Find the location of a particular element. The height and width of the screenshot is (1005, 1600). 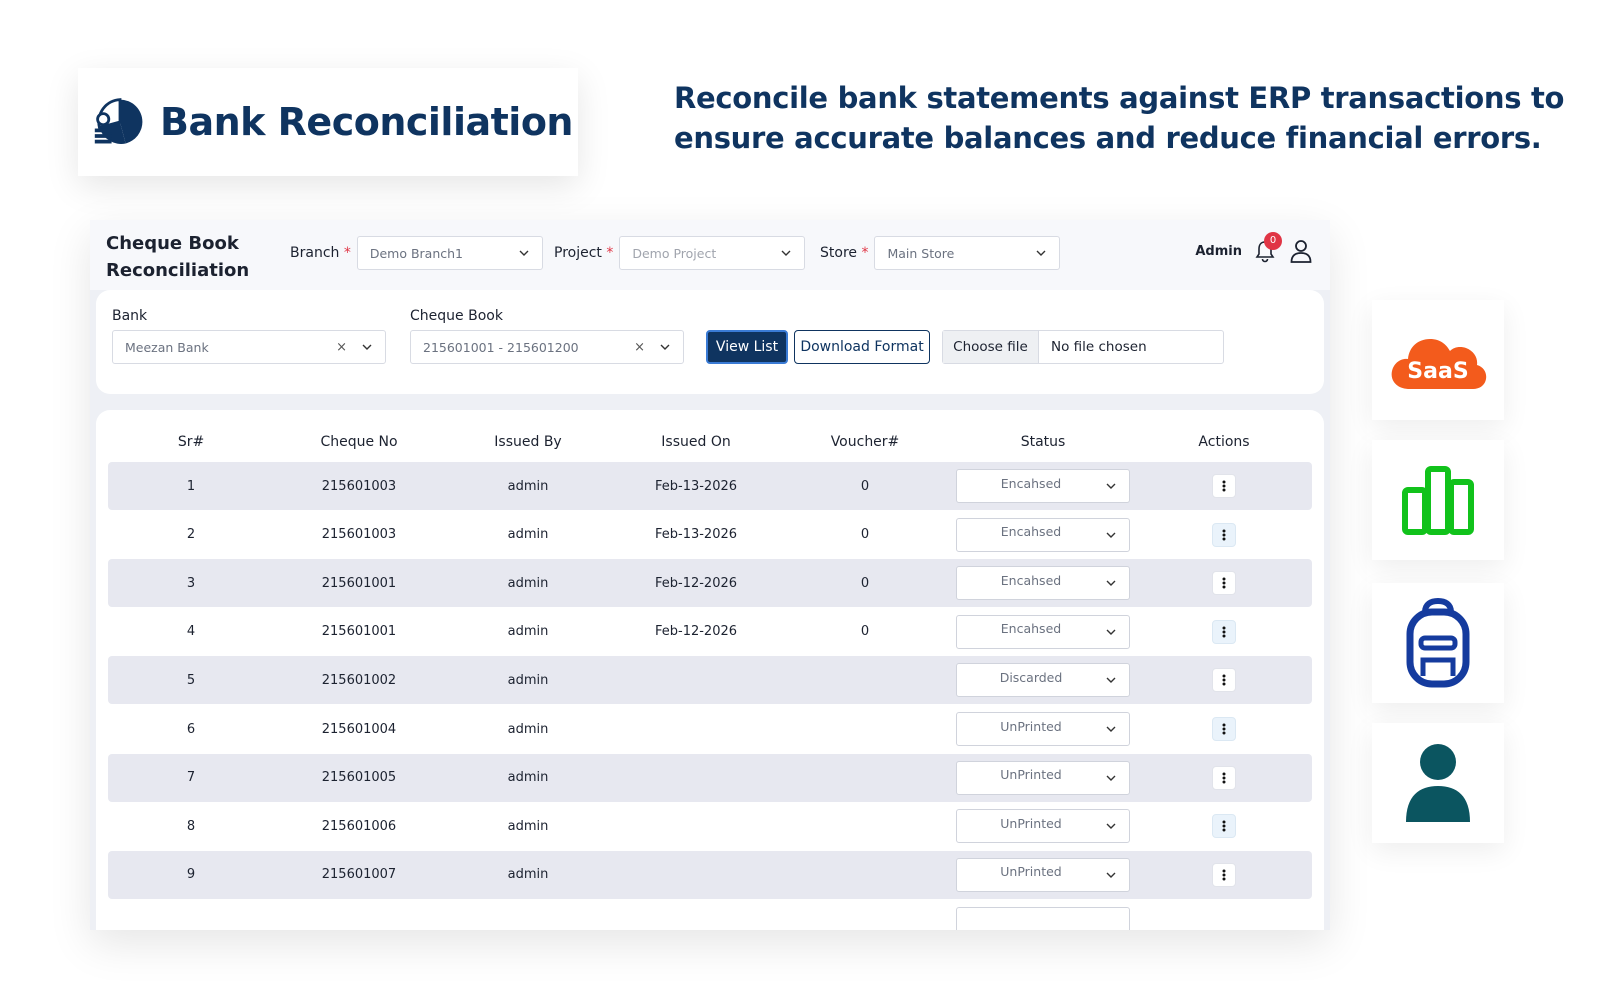

user-area: Admin 0 is located at coordinates (1254, 248).